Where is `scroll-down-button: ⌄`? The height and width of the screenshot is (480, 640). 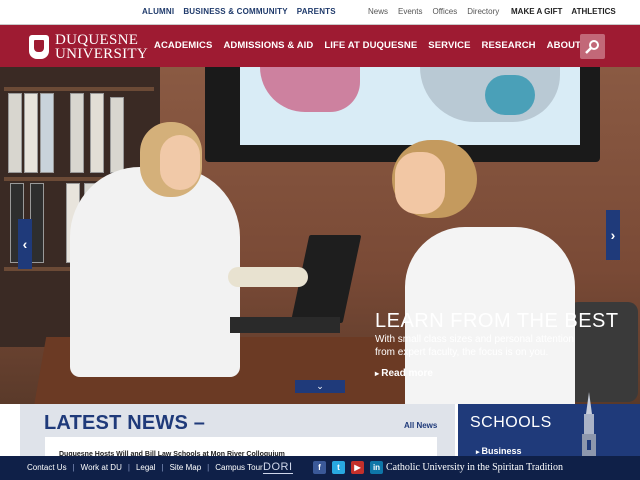
scroll-down-button: ⌄ is located at coordinates (320, 386).